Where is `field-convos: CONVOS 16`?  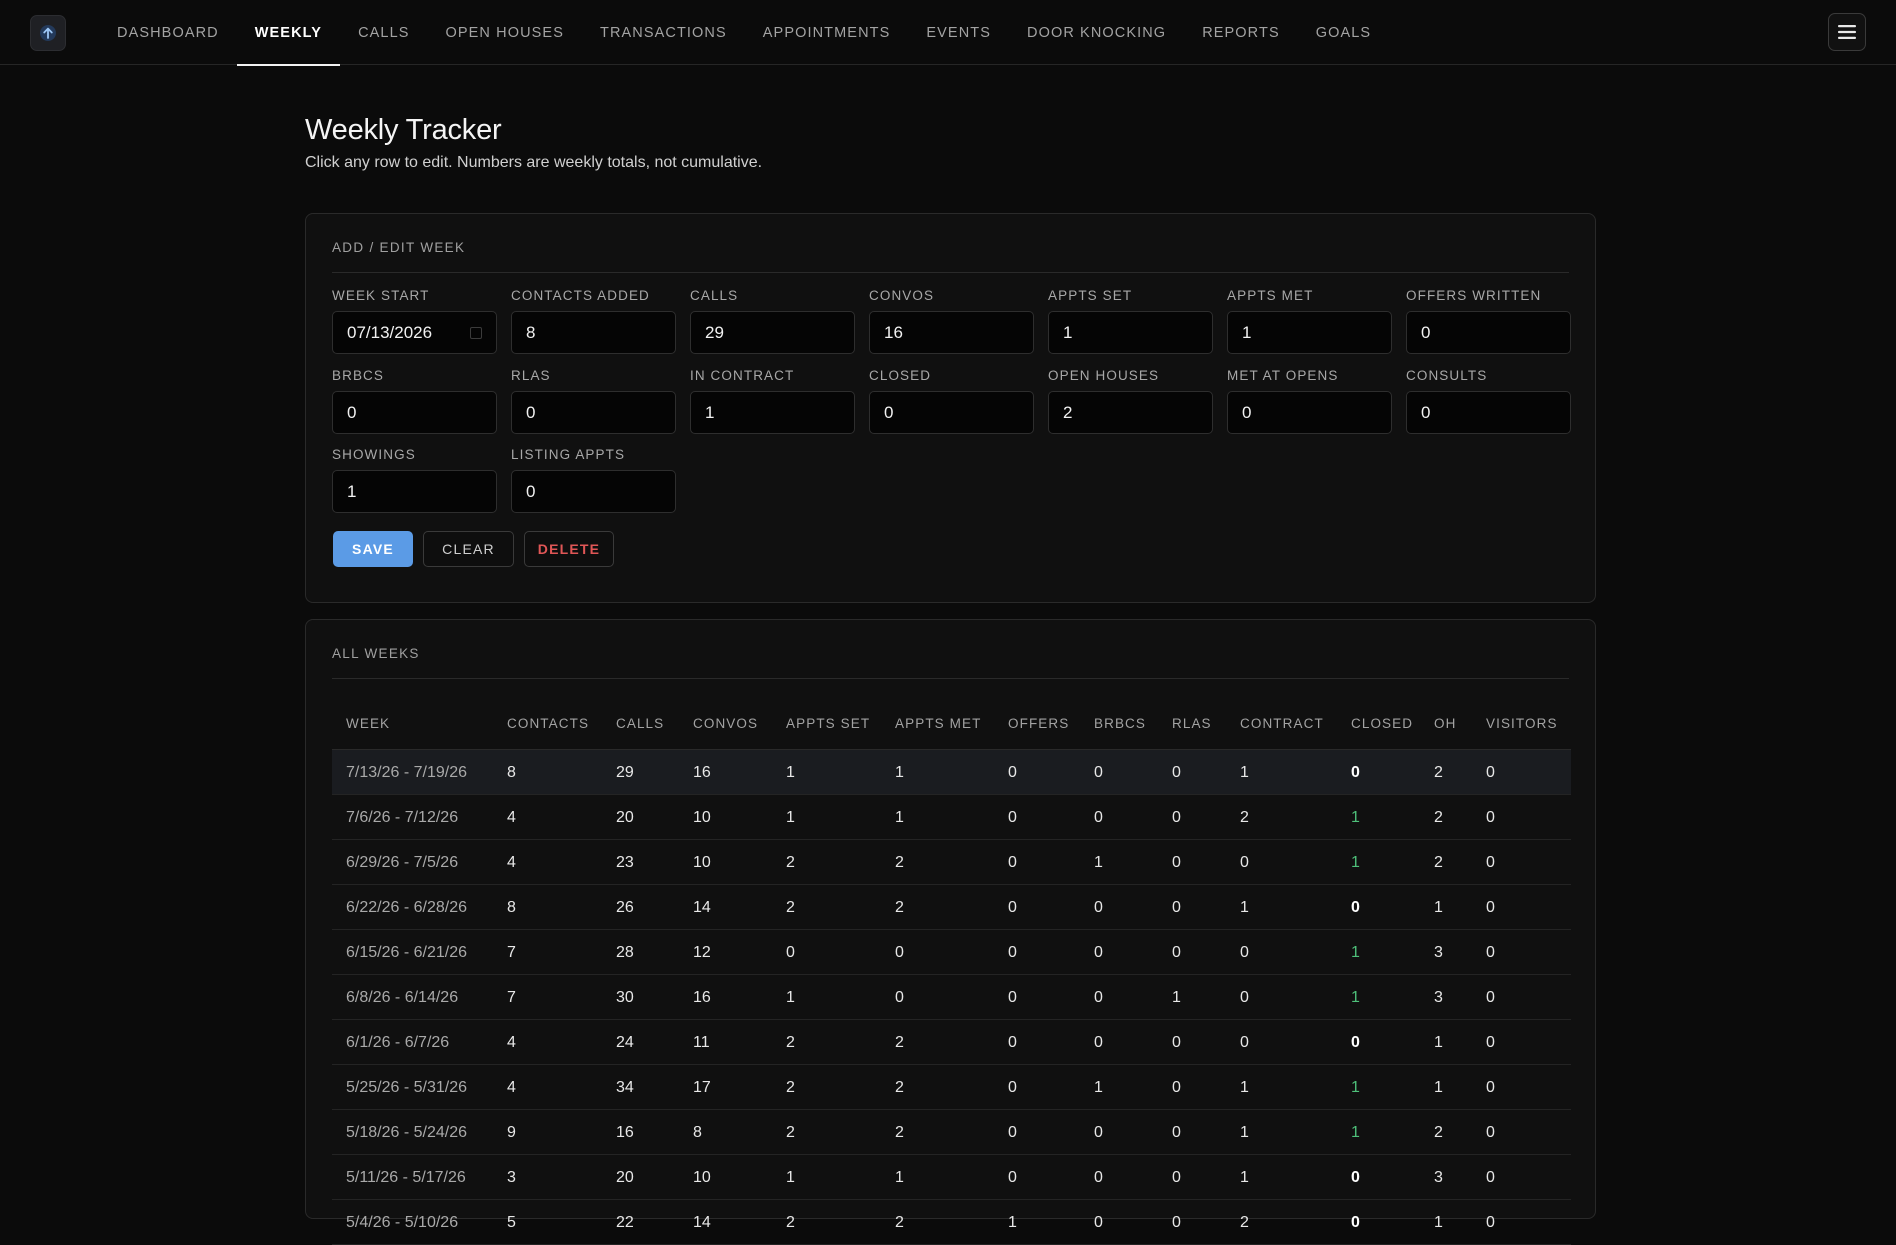 field-convos: CONVOS 16 is located at coordinates (951, 321).